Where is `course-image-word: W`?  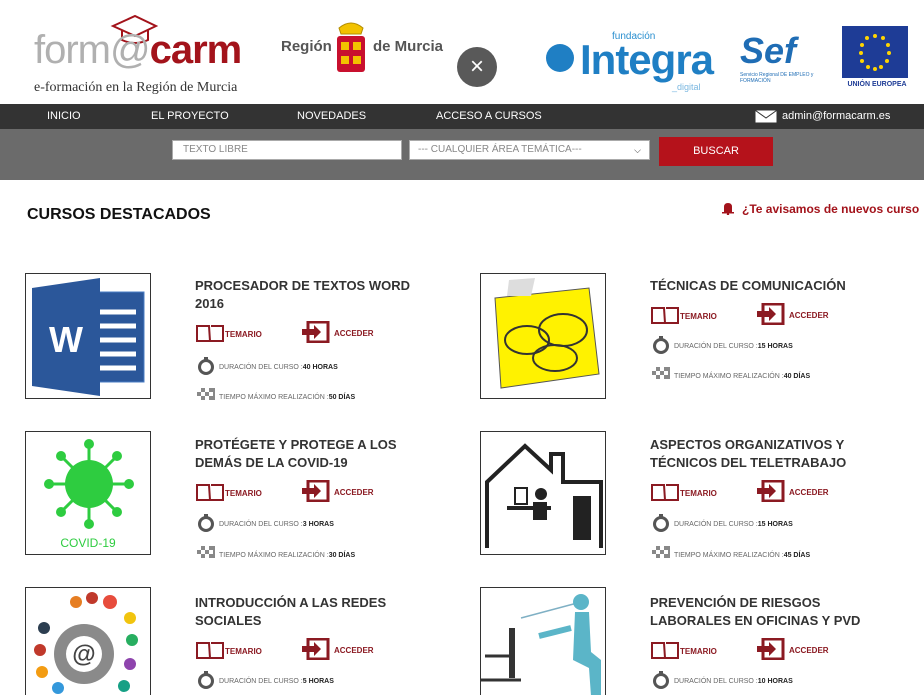 course-image-word: W is located at coordinates (88, 336).